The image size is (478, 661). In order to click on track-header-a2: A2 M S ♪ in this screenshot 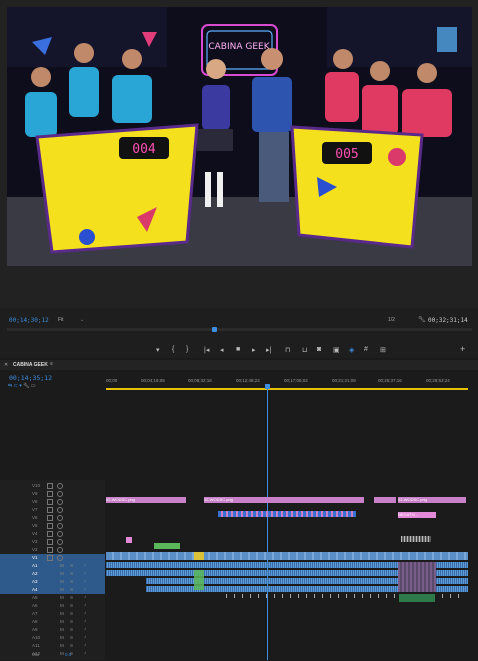, I will do `click(52, 574)`.